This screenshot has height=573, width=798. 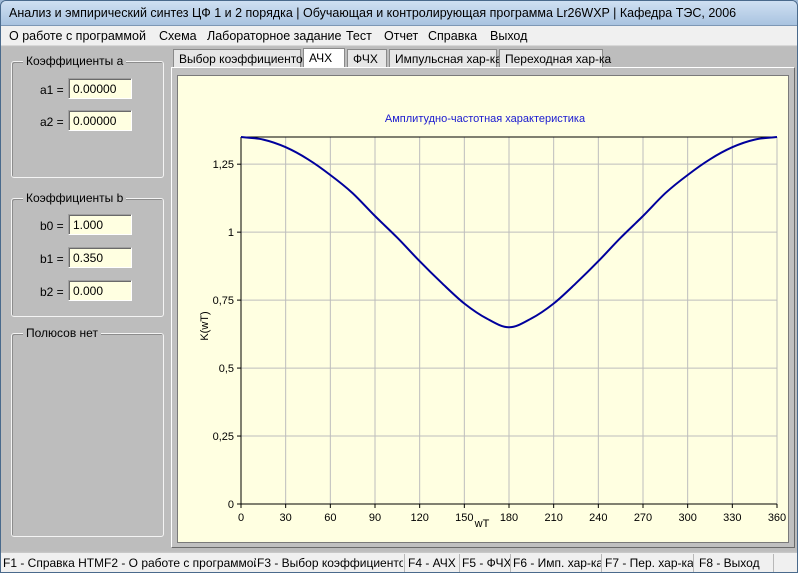 What do you see at coordinates (52, 292) in the screenshot?
I see `b2-label: b2 =` at bounding box center [52, 292].